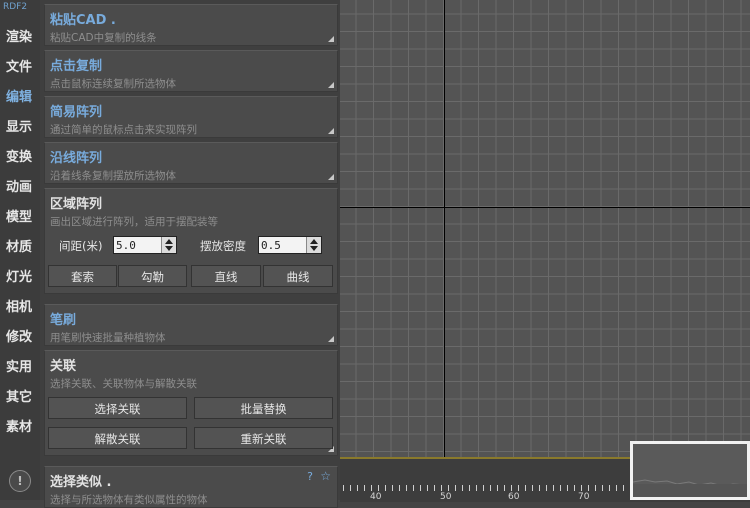  I want to click on unlink-button: 解散关联, so click(117, 438).